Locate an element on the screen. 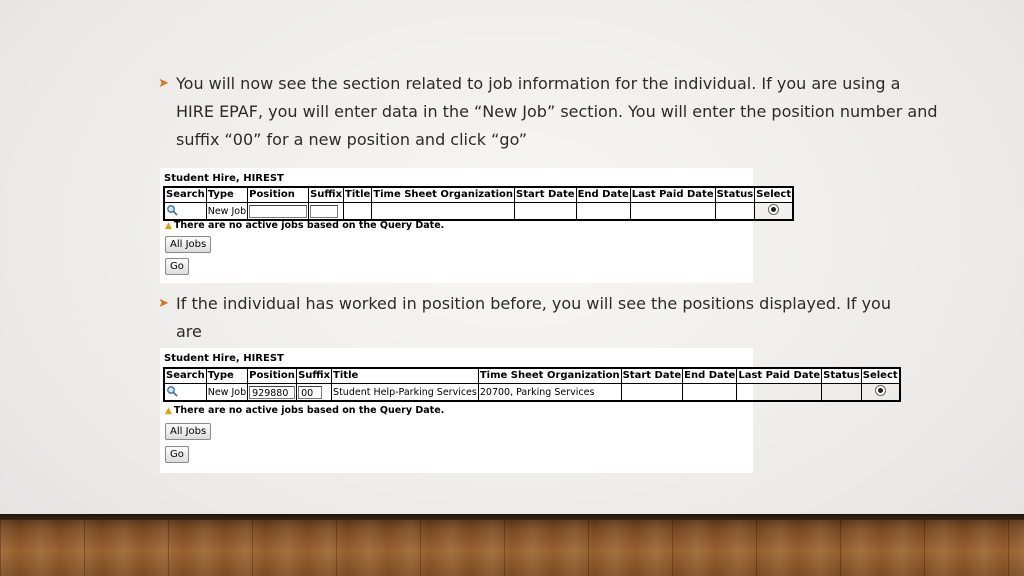 The width and height of the screenshot is (1024, 576). suffix-cell: 00 is located at coordinates (314, 392).